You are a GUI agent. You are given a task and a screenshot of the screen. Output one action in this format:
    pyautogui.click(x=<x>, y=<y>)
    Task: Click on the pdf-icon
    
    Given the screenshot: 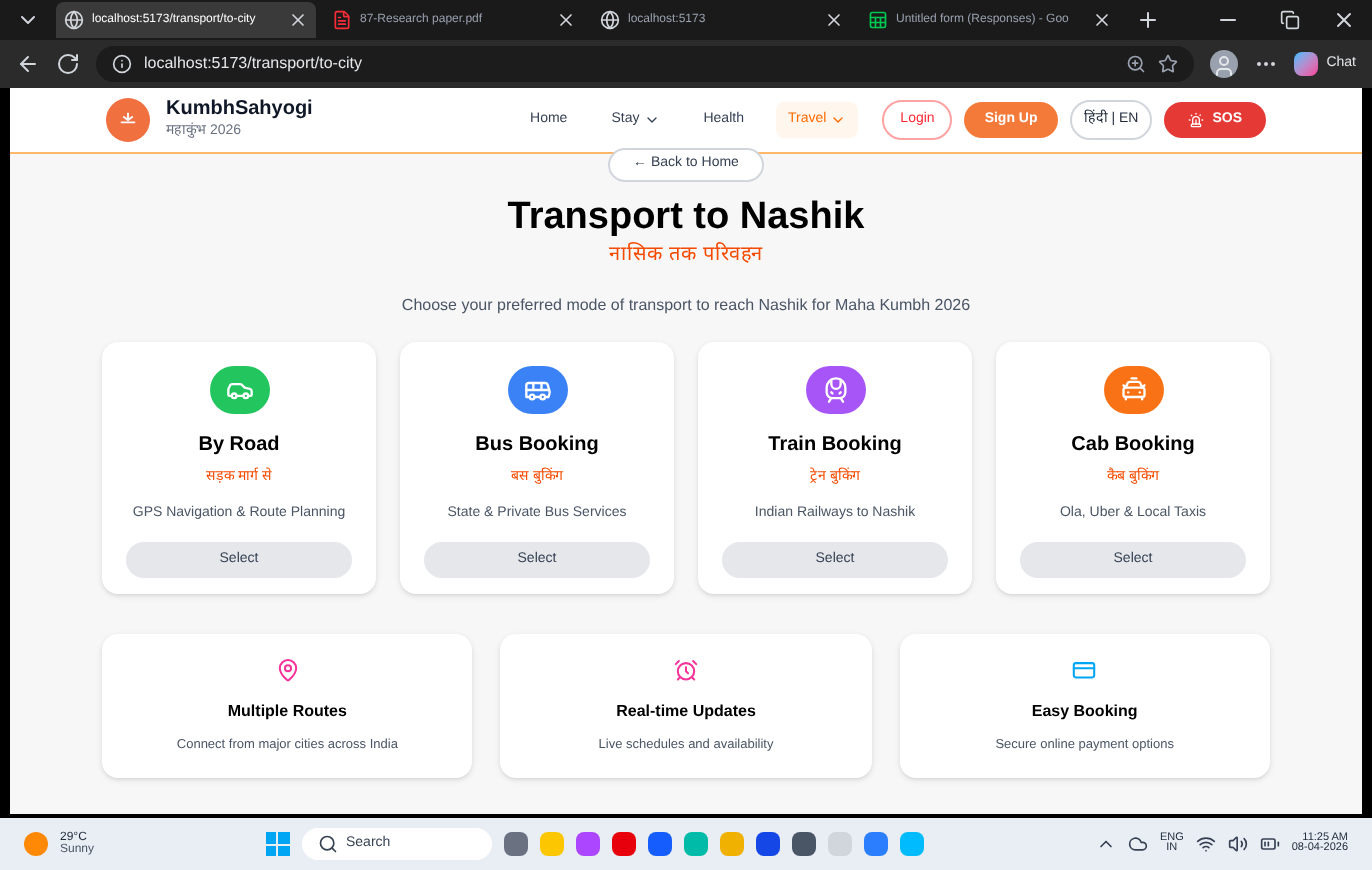 What is the action you would take?
    pyautogui.click(x=342, y=20)
    